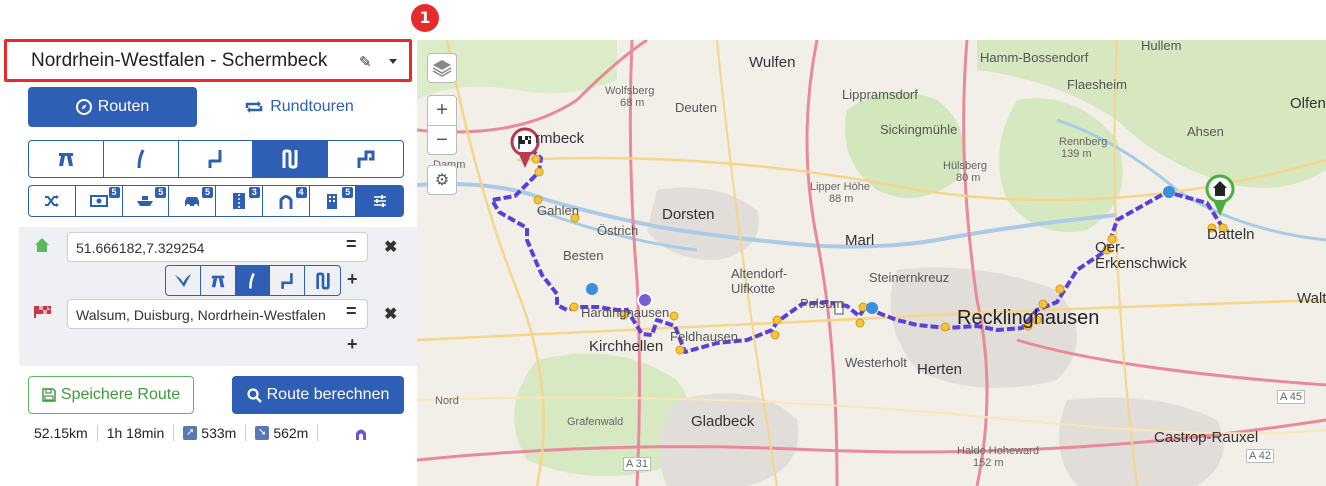  I want to click on tunnel-stat, so click(347, 433).